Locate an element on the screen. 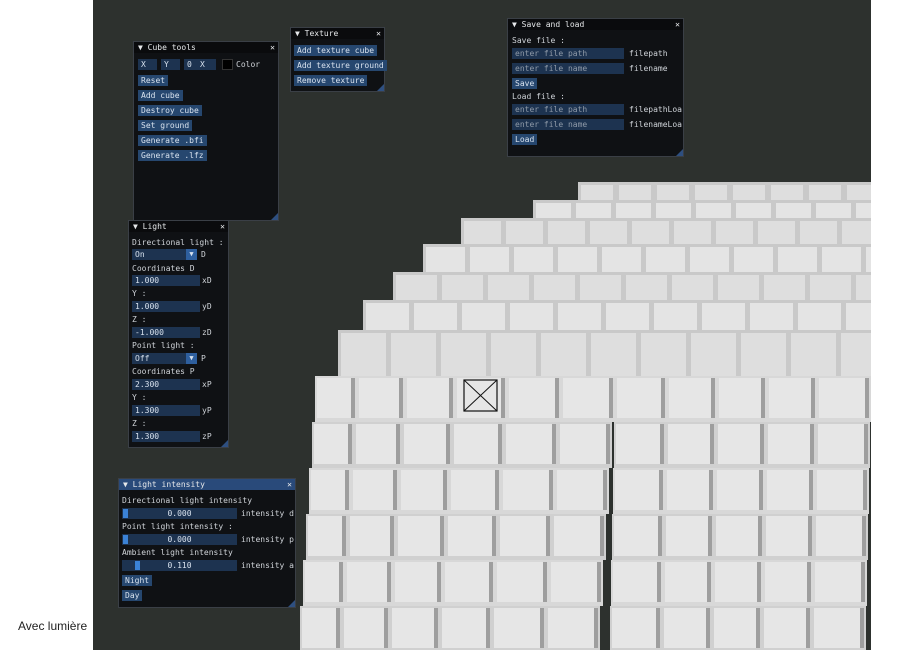 This screenshot has height=650, width=900. py-input: 1.300 is located at coordinates (166, 410).